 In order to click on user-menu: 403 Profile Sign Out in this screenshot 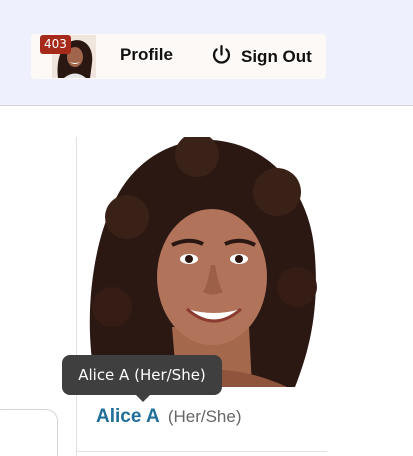, I will do `click(178, 56)`.